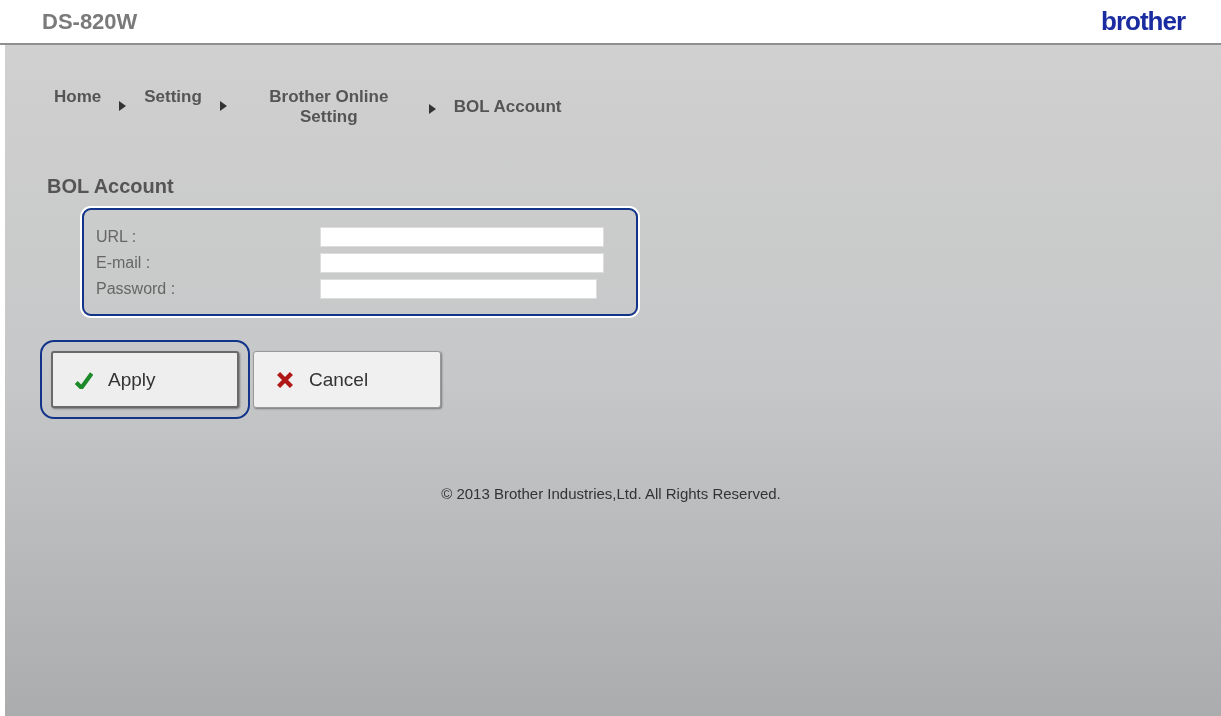  Describe the element at coordinates (1143, 21) in the screenshot. I see `brand-logo: brother` at that location.